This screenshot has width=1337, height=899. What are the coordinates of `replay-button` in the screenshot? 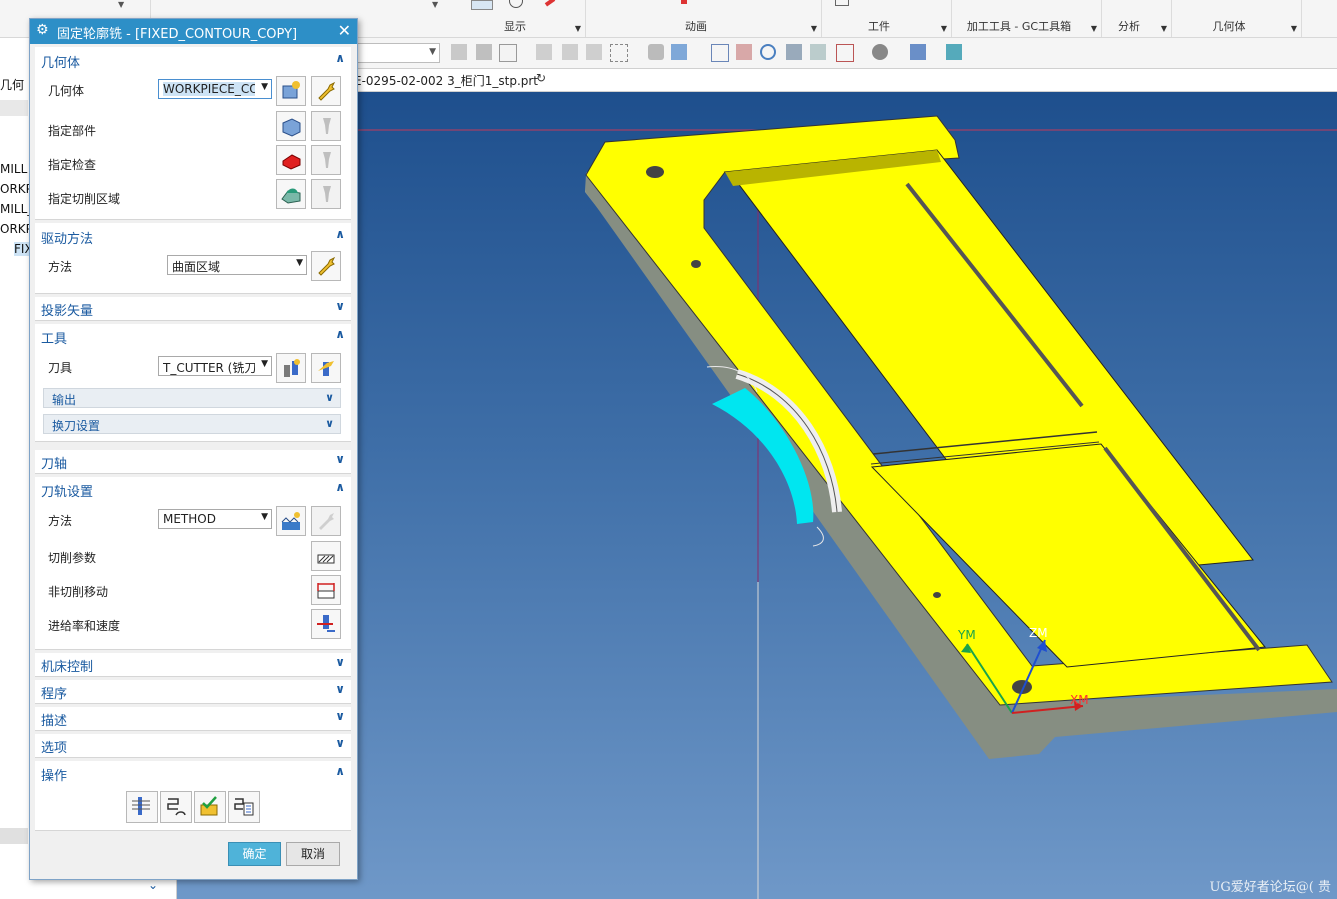 It's located at (176, 807).